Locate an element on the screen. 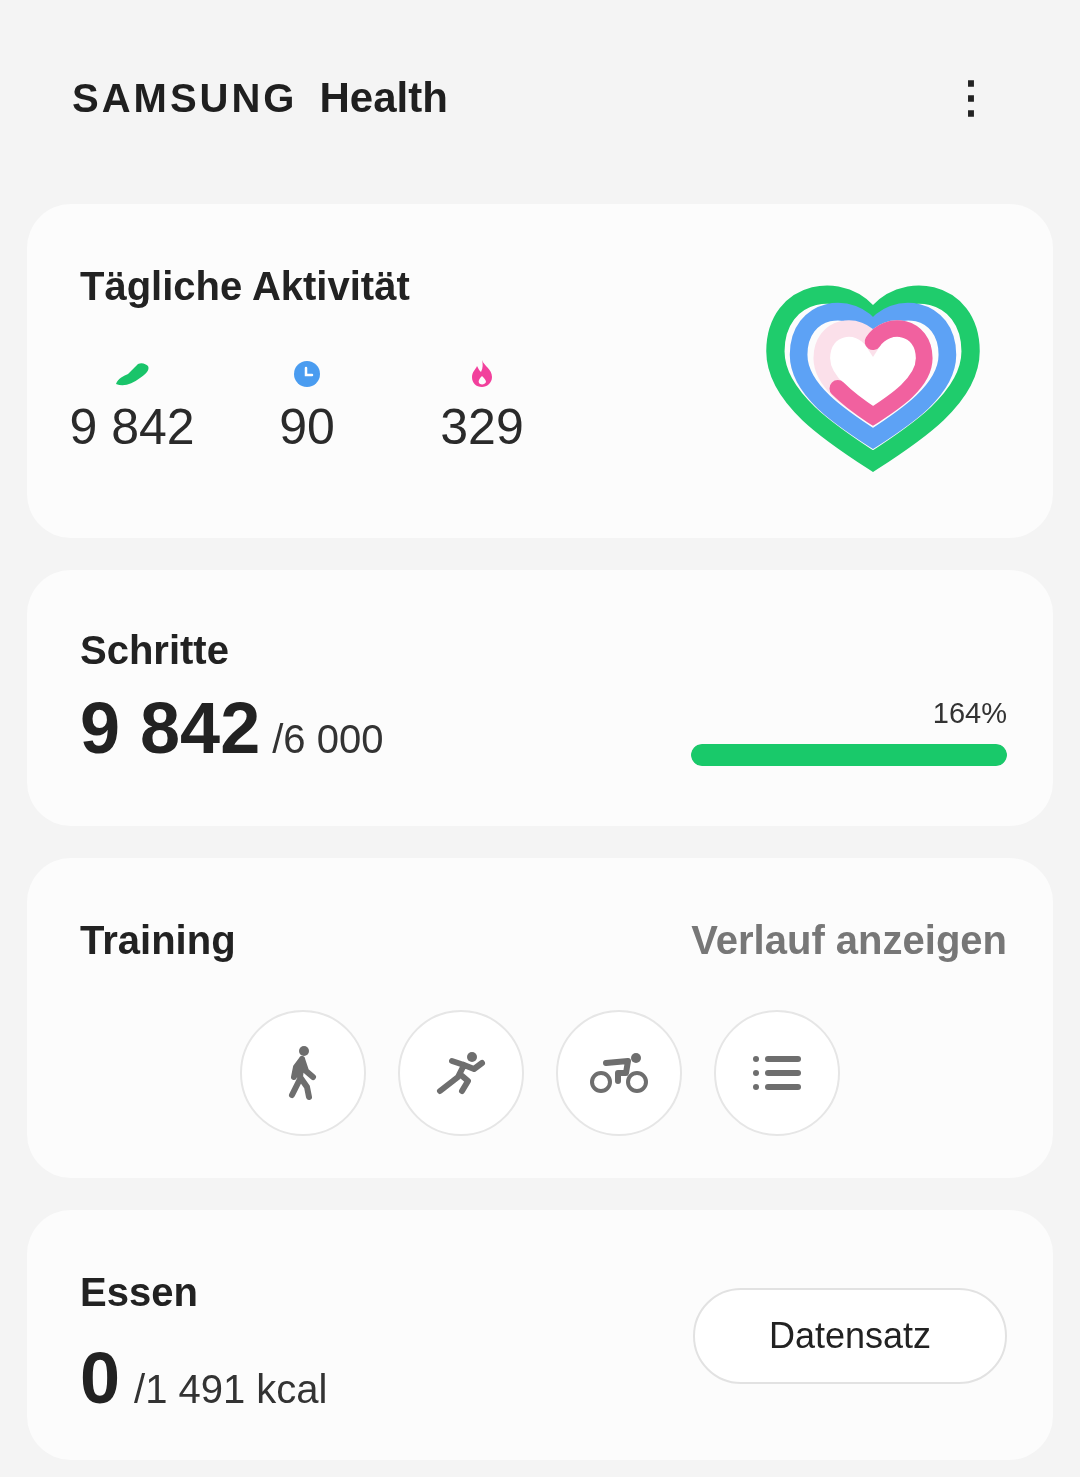 The image size is (1080, 1477). more-options-button: ⋮ is located at coordinates (971, 97).